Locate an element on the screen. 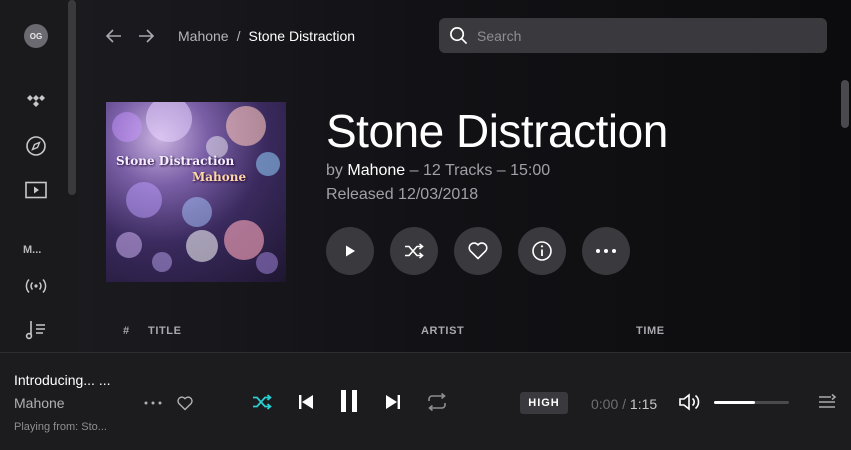 This screenshot has width=851, height=450. favorite-button is located at coordinates (478, 251).